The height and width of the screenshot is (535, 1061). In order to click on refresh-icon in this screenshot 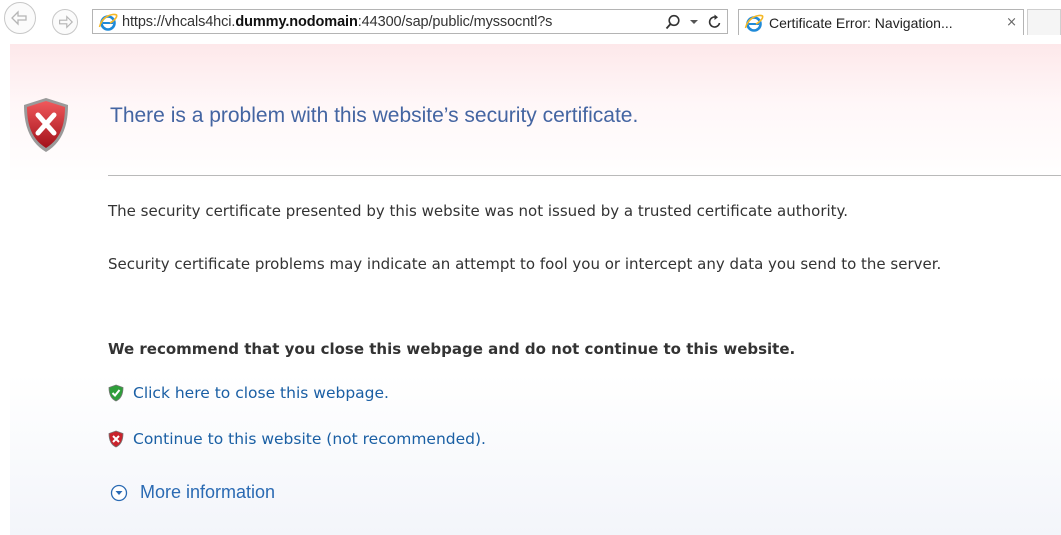, I will do `click(715, 22)`.